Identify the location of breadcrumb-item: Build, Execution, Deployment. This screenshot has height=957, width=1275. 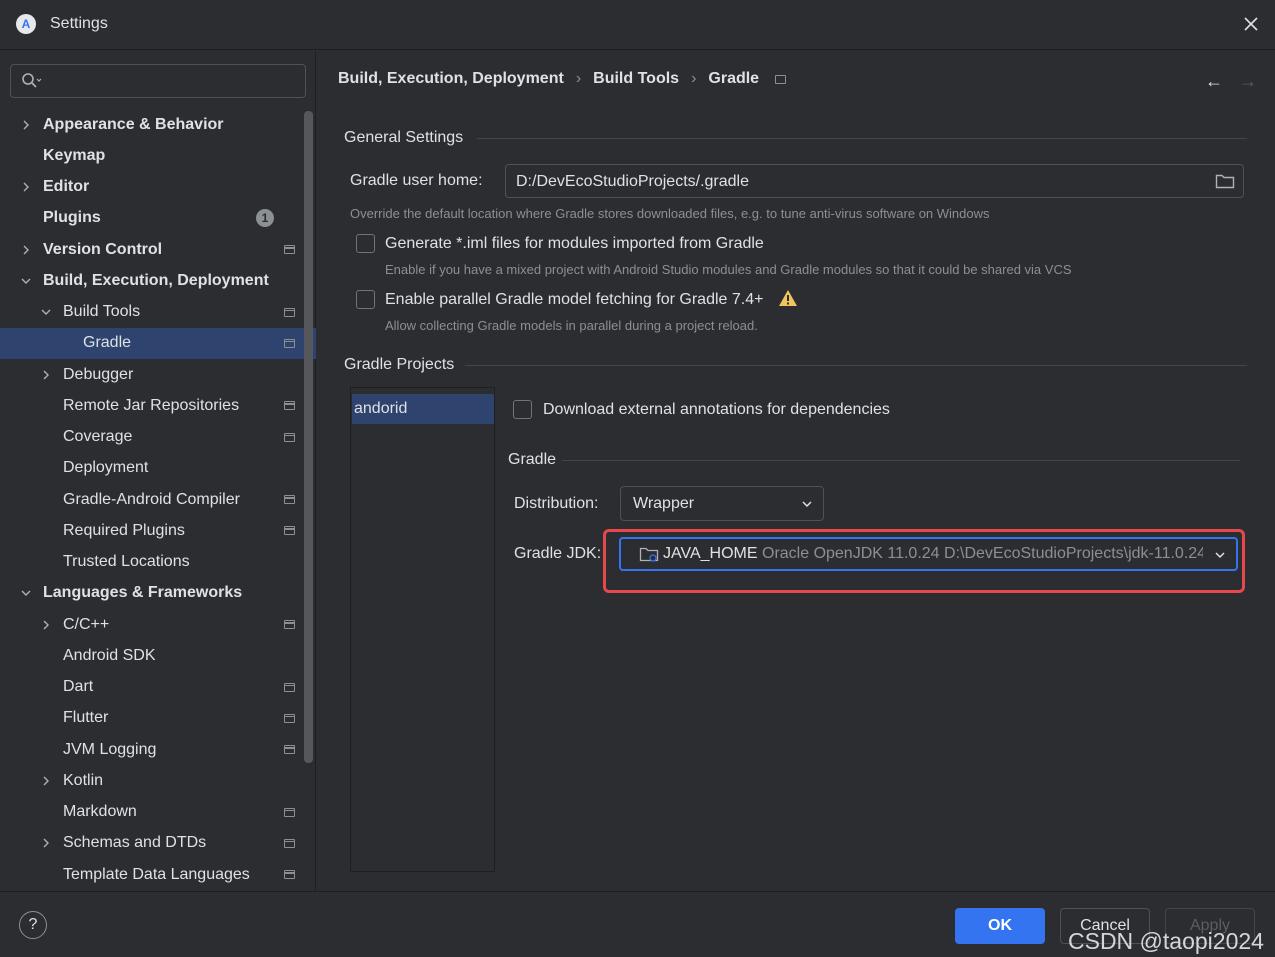
(451, 79).